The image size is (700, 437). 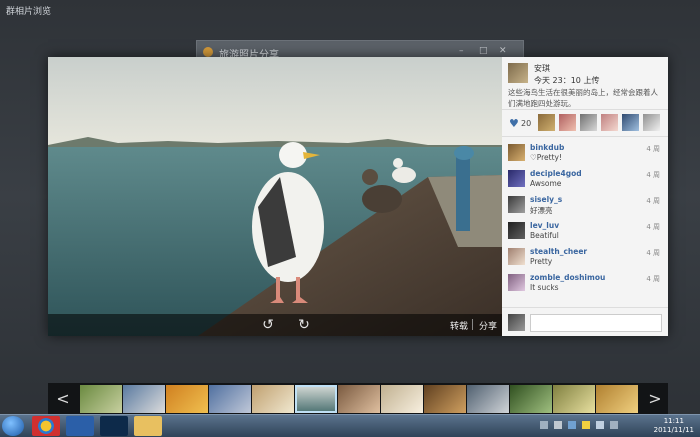 What do you see at coordinates (63, 398) in the screenshot?
I see `filmstrip-prev-button: <` at bounding box center [63, 398].